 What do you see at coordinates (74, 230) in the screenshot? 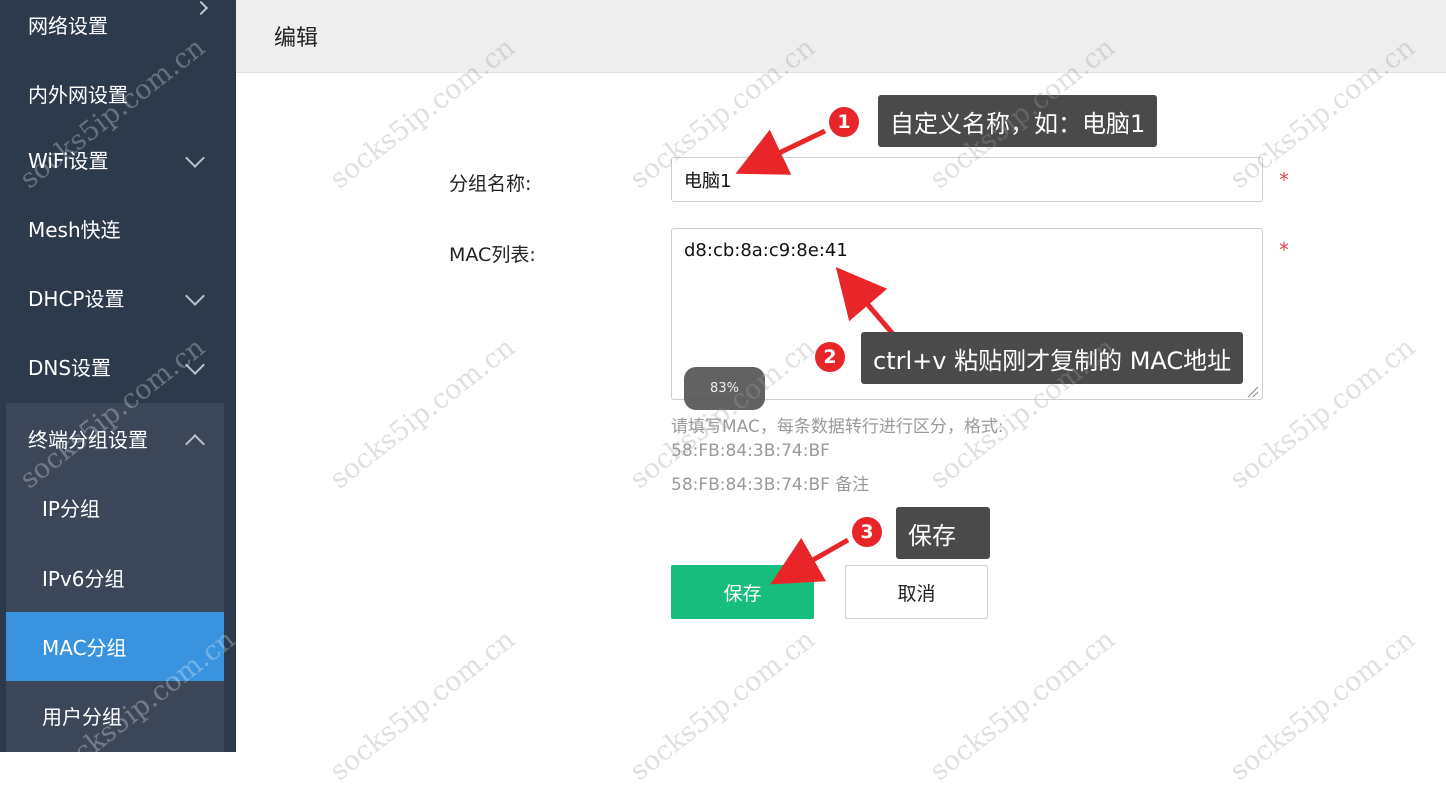
I see `sidebar-item-label: Mesh快连` at bounding box center [74, 230].